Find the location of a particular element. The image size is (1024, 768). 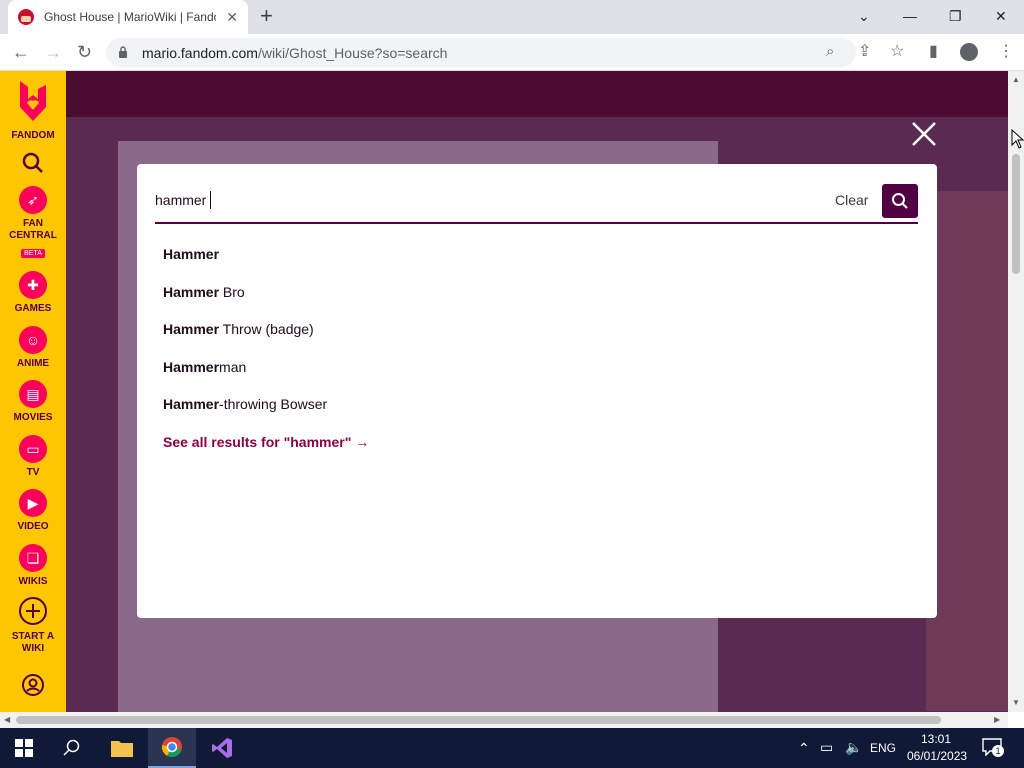

language-indicator: ENG is located at coordinates (883, 748).